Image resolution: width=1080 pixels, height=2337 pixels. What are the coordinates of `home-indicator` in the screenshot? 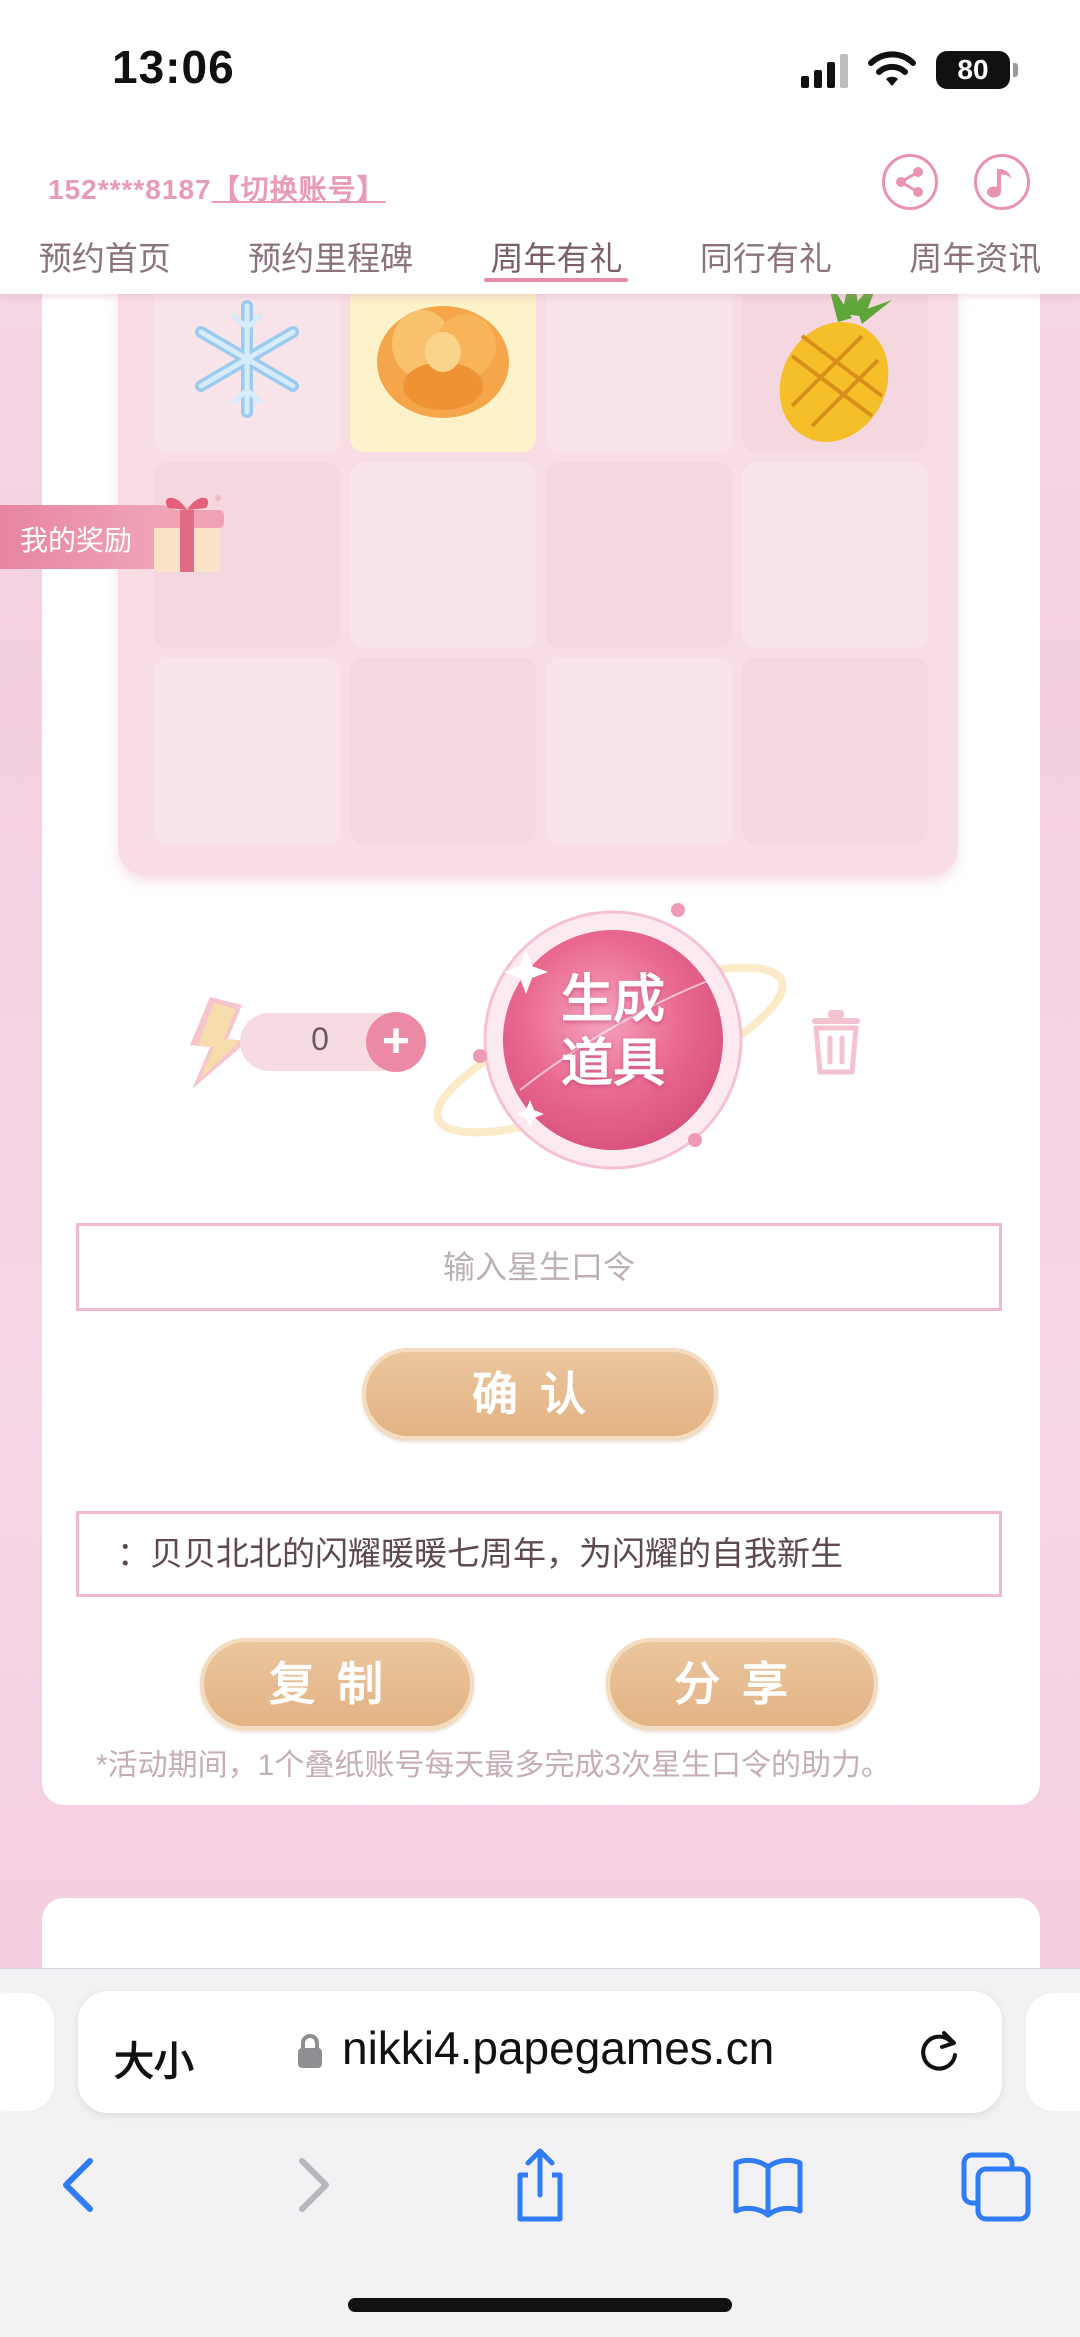 It's located at (540, 2305).